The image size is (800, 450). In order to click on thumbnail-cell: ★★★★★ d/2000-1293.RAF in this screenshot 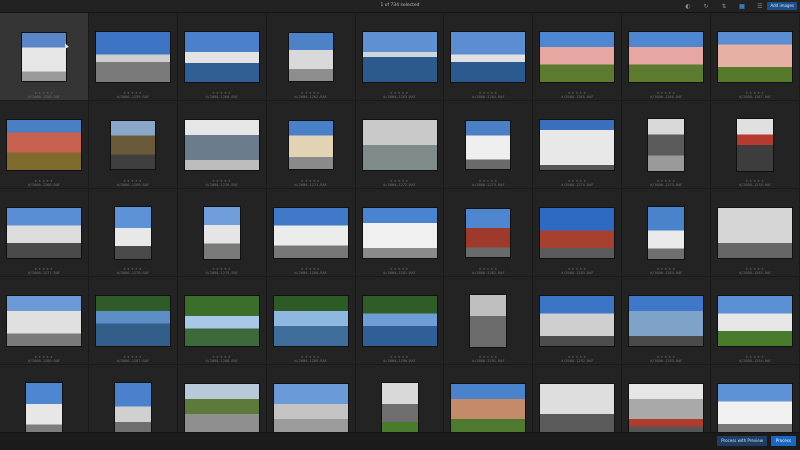, I will do `click(667, 321)`.